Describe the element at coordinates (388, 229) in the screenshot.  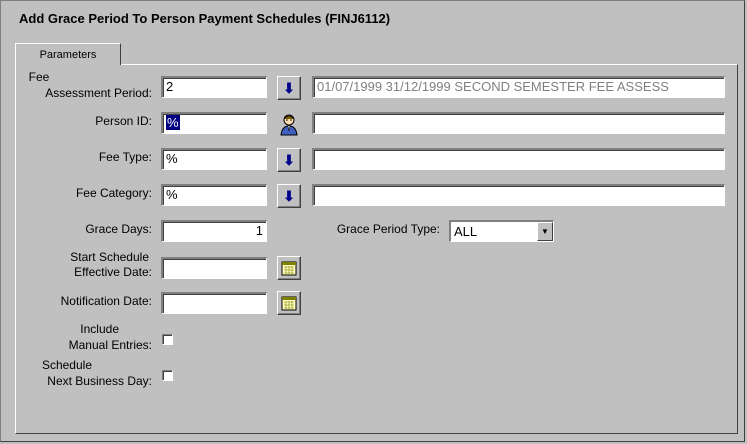
I see `grace-period-type-label: Grace Period Type:` at that location.